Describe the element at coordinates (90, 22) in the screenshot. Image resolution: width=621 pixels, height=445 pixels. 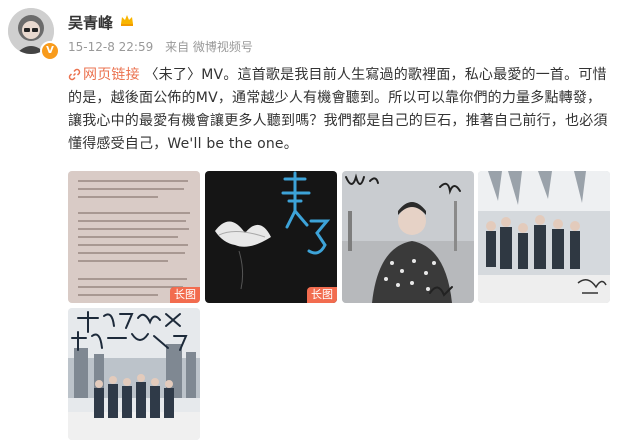
I see `username: 吴青峰` at that location.